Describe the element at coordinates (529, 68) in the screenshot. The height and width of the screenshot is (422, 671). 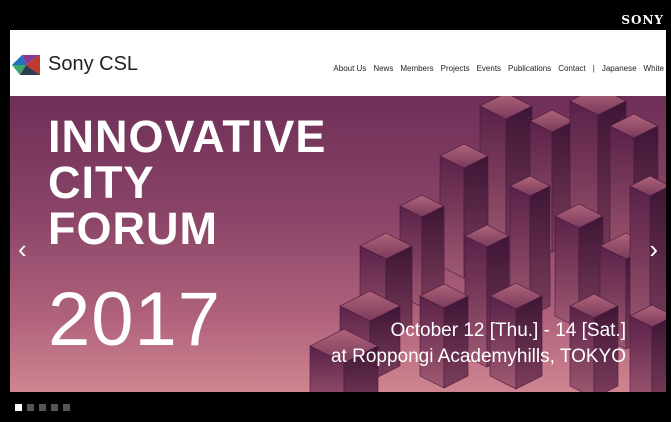
I see `nav-publications: Publications` at that location.